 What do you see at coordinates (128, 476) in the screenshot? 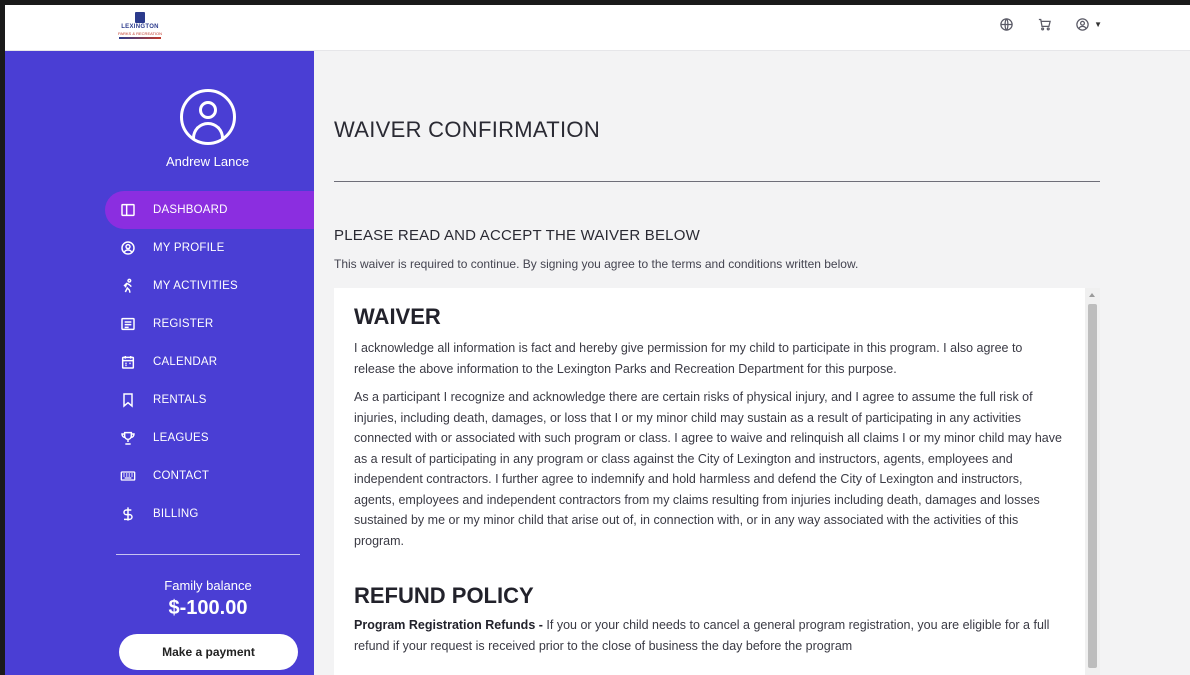
I see `keyboard-icon` at bounding box center [128, 476].